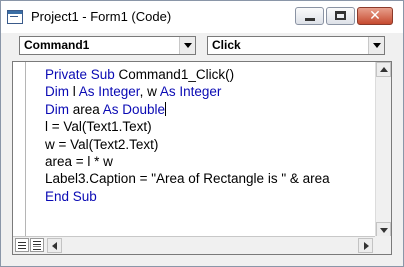  What do you see at coordinates (226, 45) in the screenshot?
I see `procedure-dropdown-value: Click` at bounding box center [226, 45].